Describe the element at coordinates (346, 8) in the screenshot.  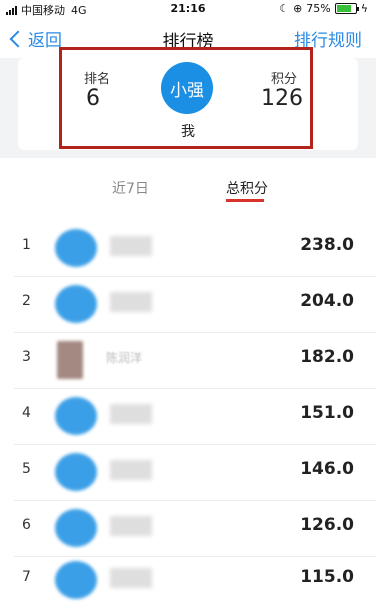
I see `battery-icon` at that location.